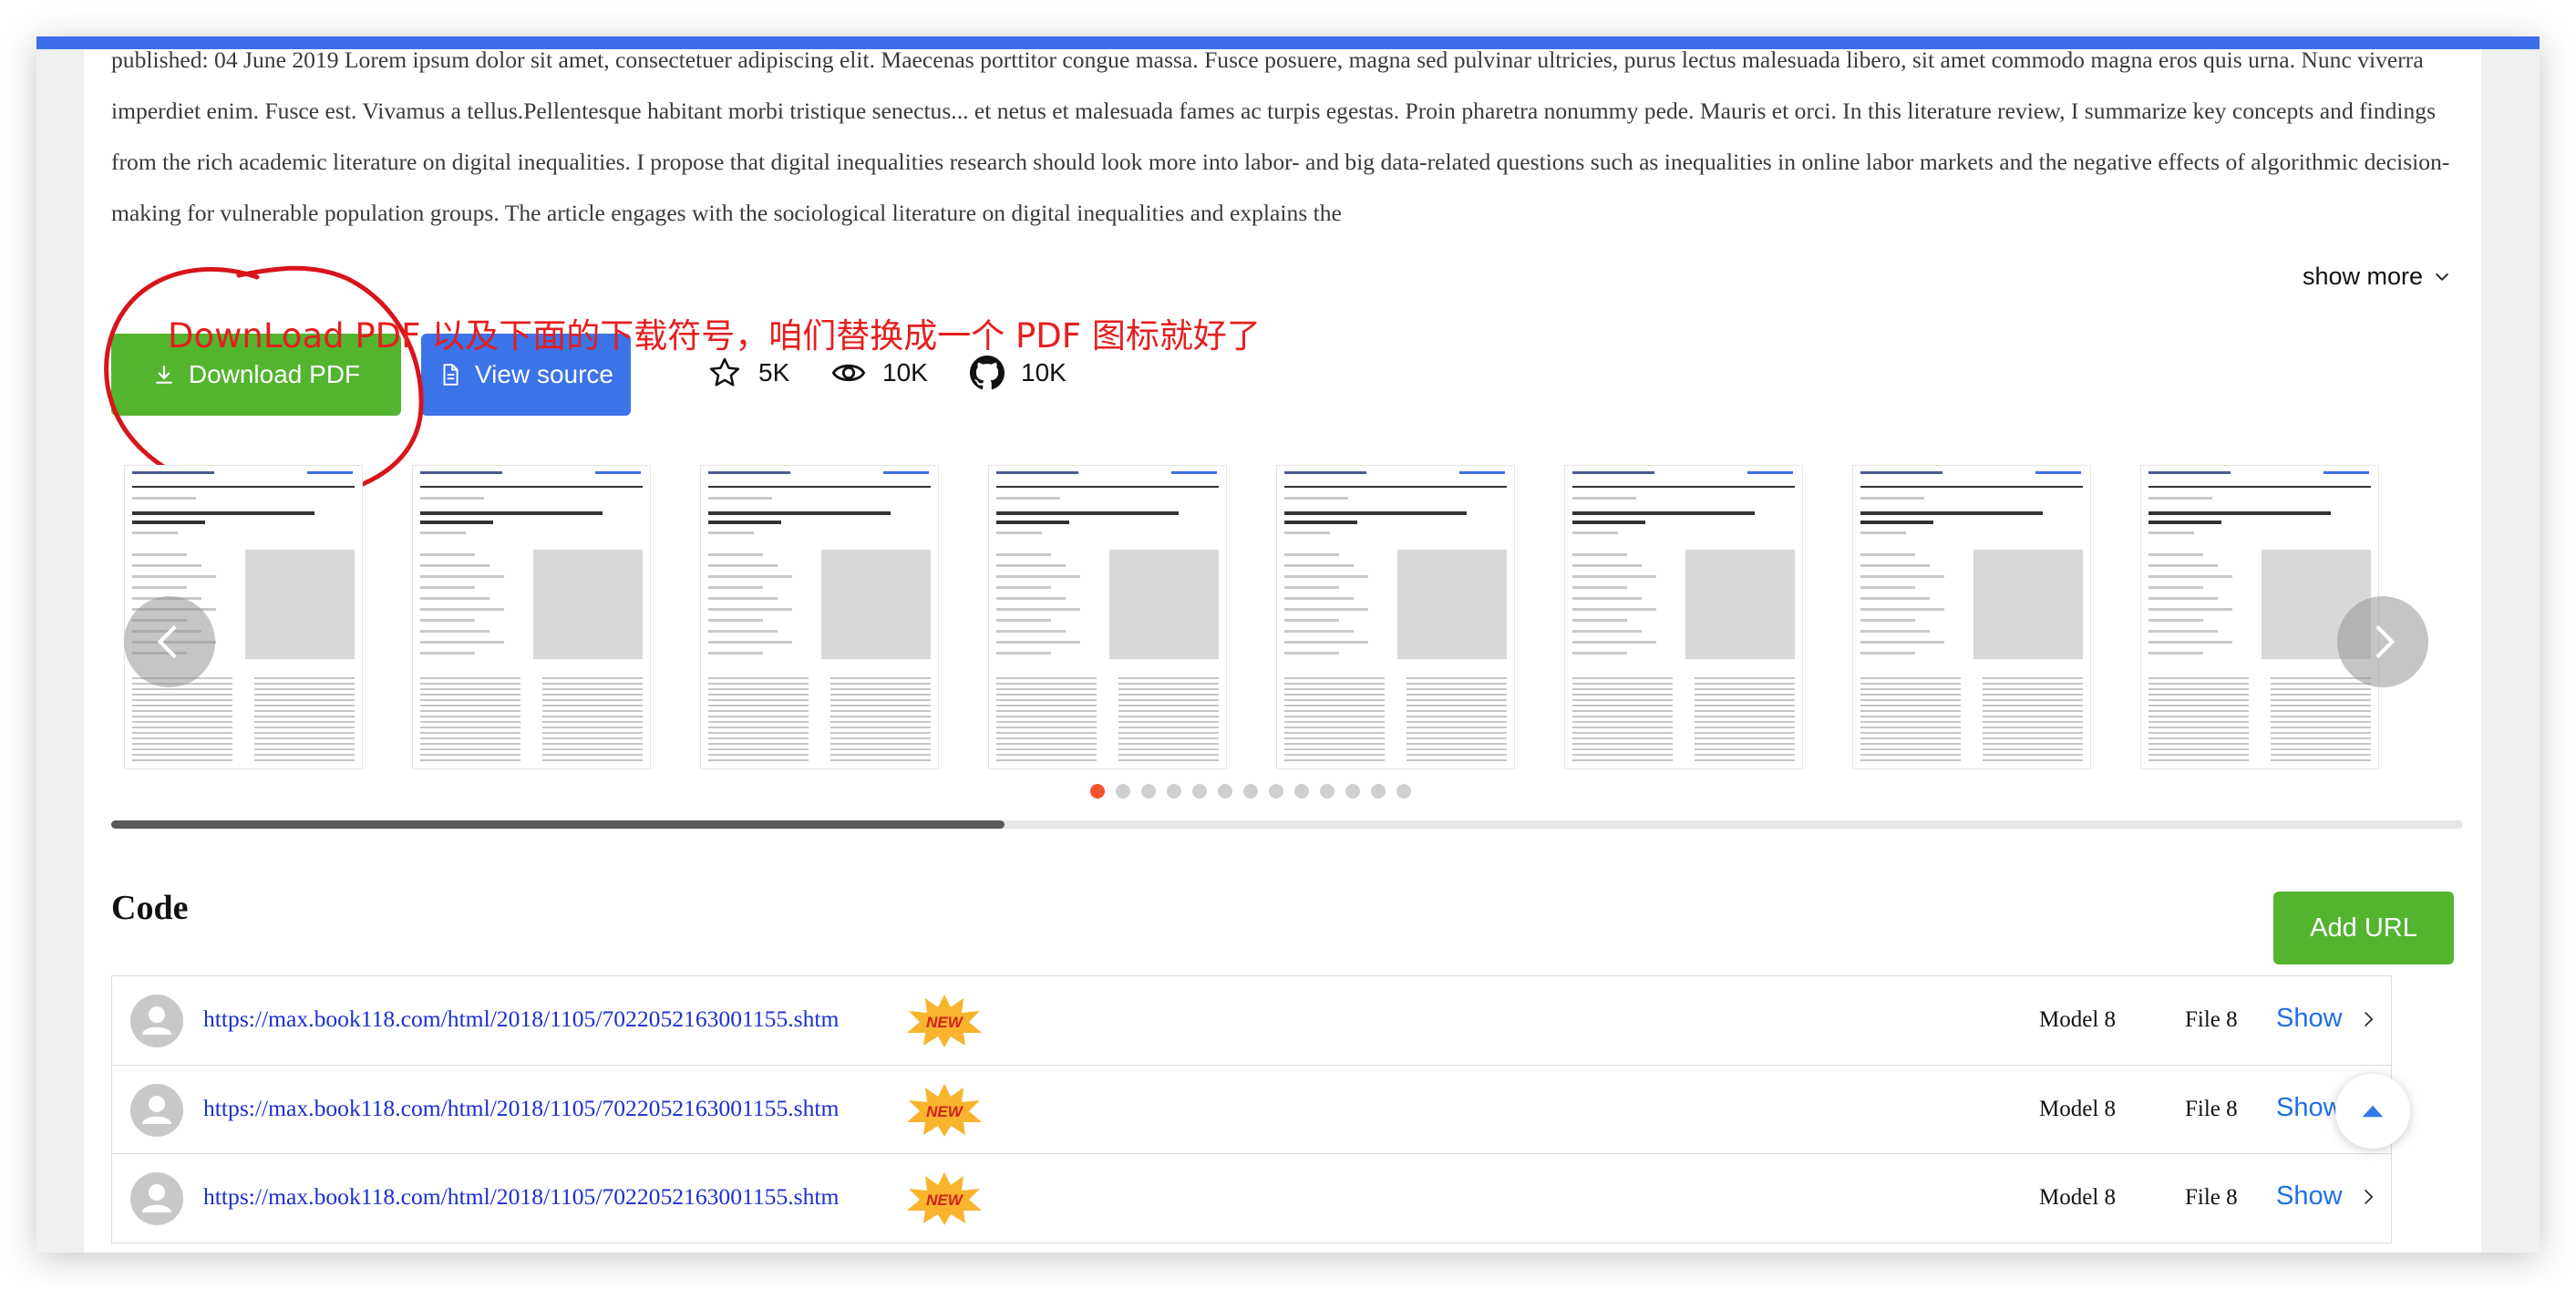 Image resolution: width=2576 pixels, height=1289 pixels. I want to click on eye-icon, so click(848, 373).